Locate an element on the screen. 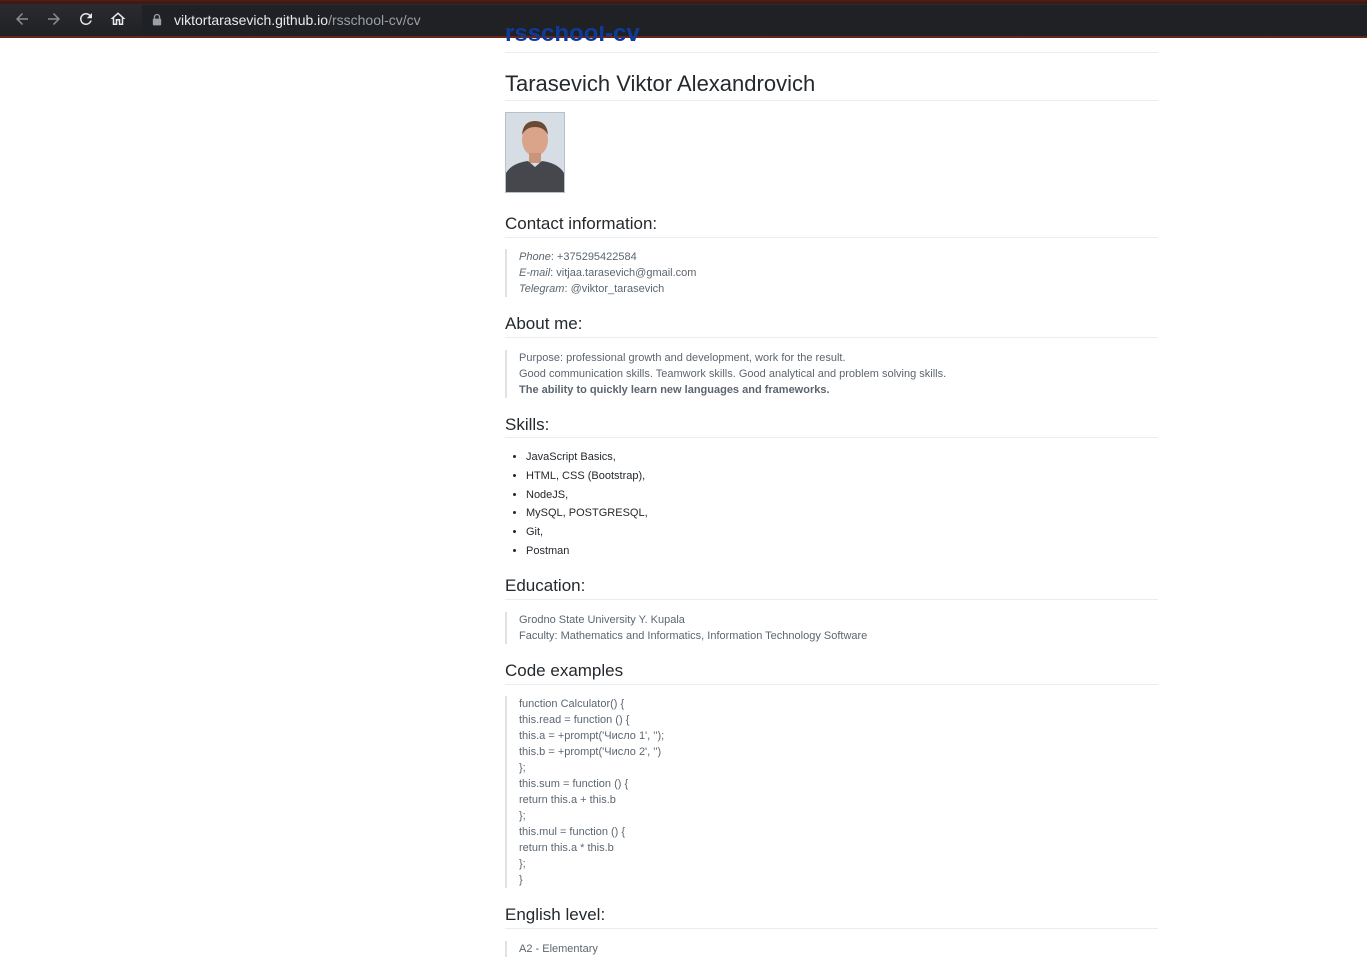  english-level: A2 - Elementary is located at coordinates (558, 949).